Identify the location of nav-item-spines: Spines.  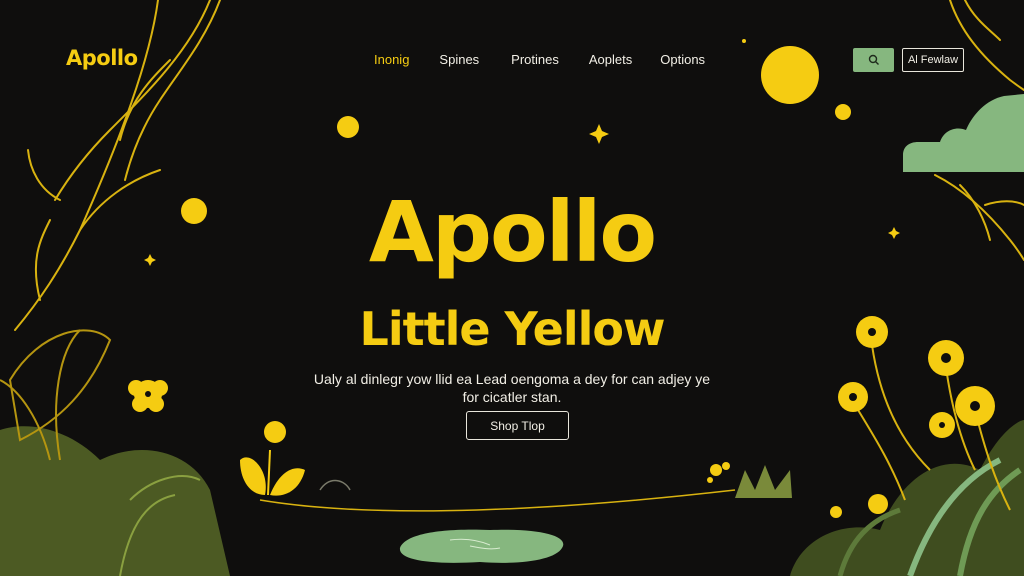
(459, 59).